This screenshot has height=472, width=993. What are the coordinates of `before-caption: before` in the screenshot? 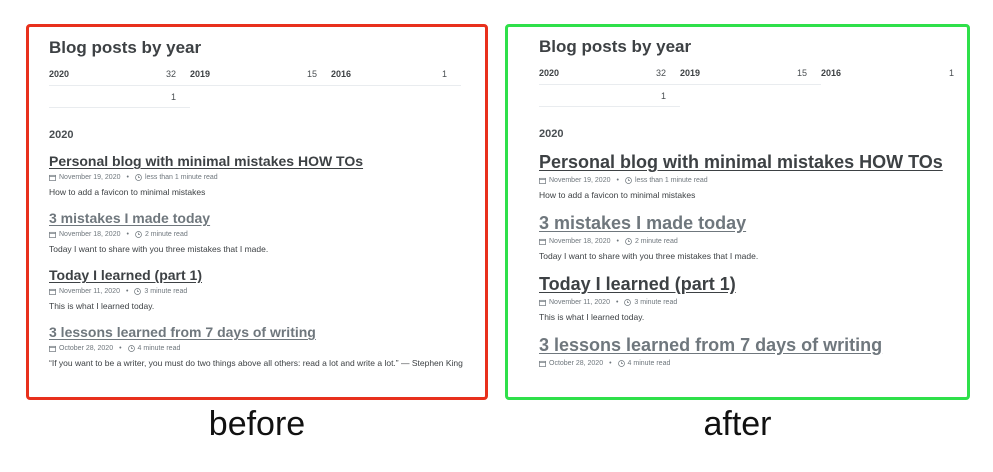 It's located at (257, 424).